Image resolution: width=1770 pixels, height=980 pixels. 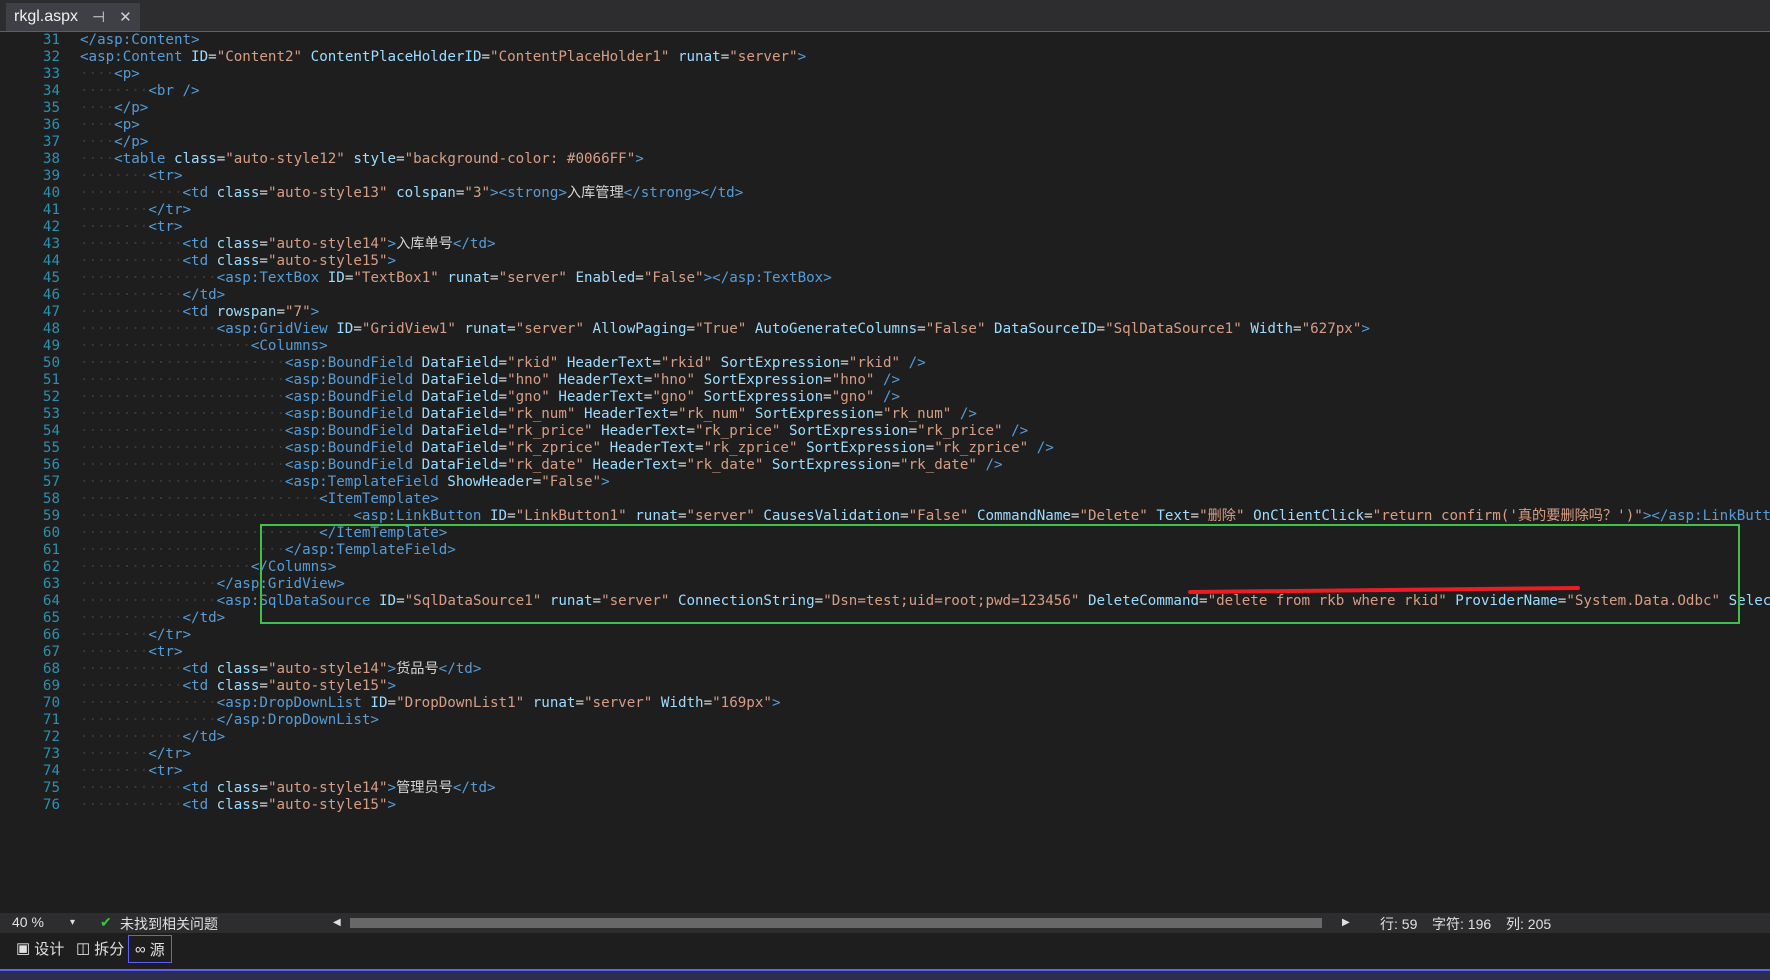 I want to click on char-indicator: 字符: 196, so click(x=1462, y=924).